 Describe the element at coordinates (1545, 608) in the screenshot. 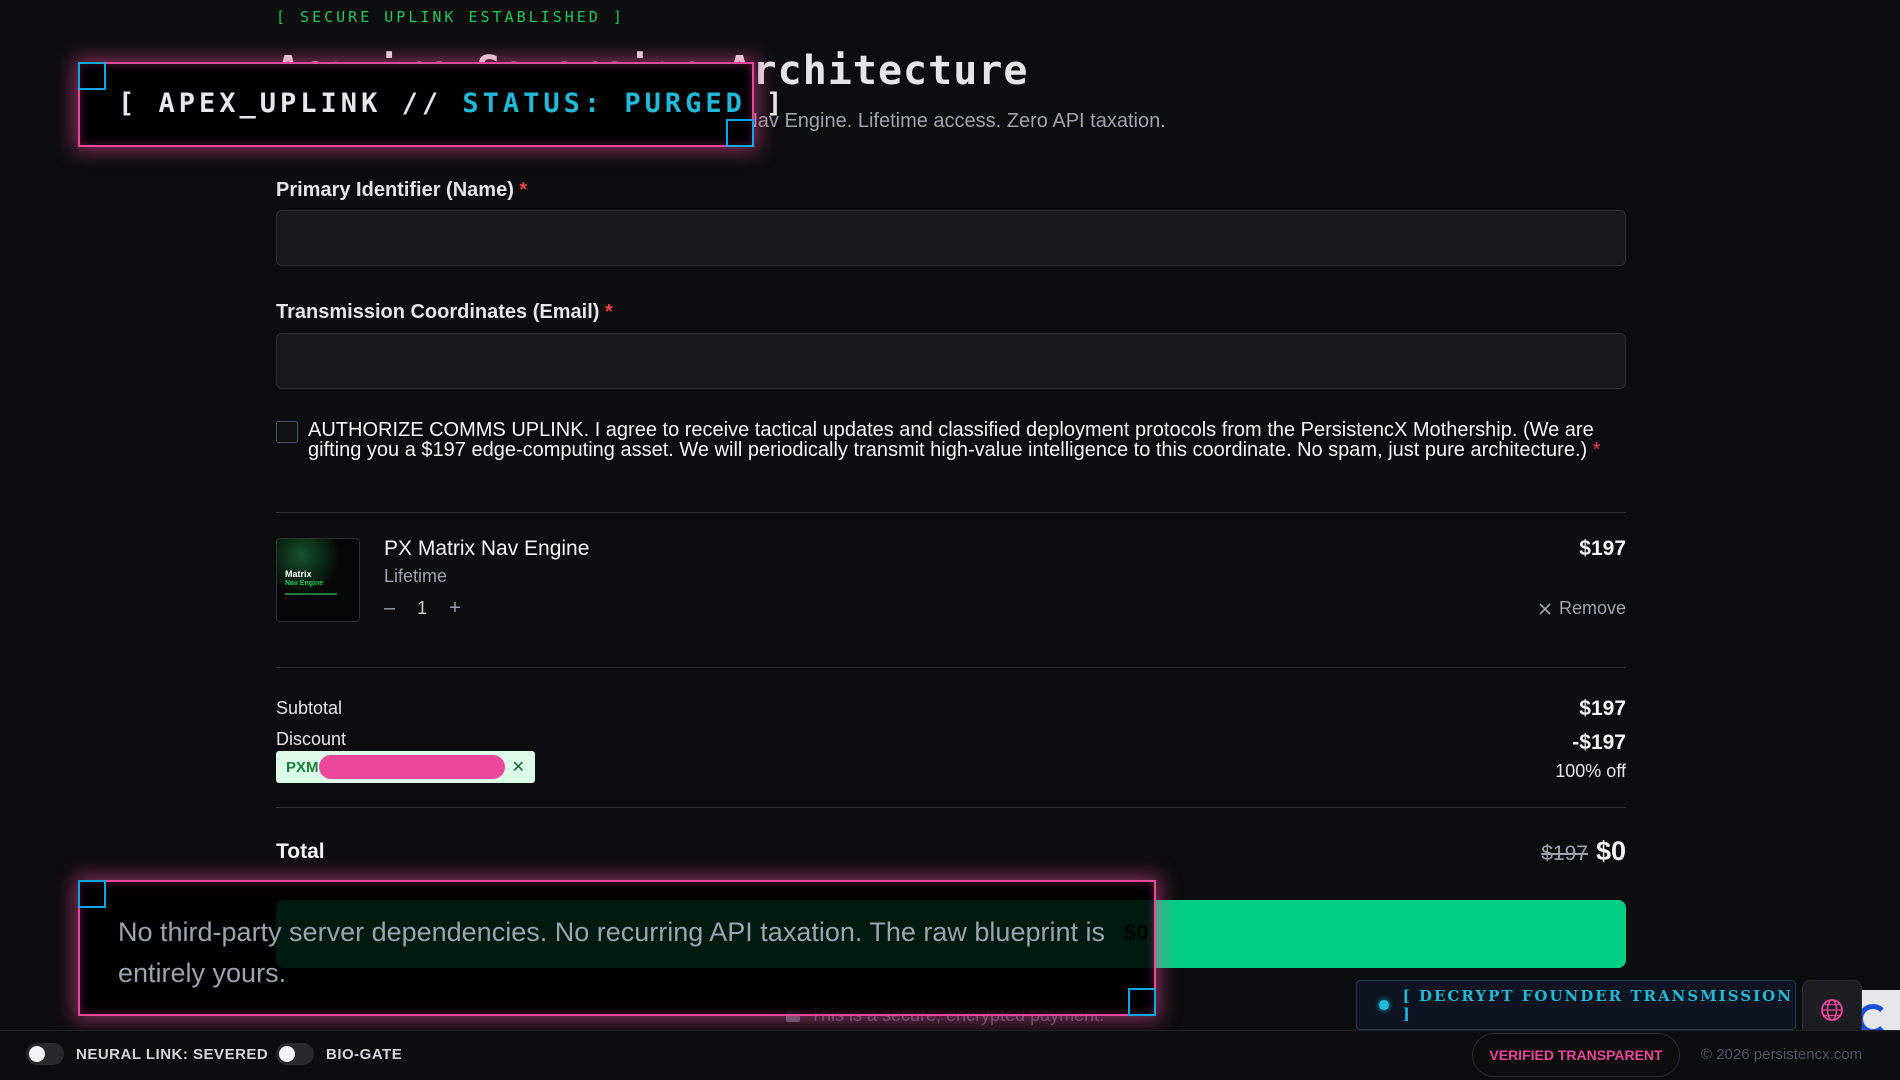

I see `close-icon` at that location.